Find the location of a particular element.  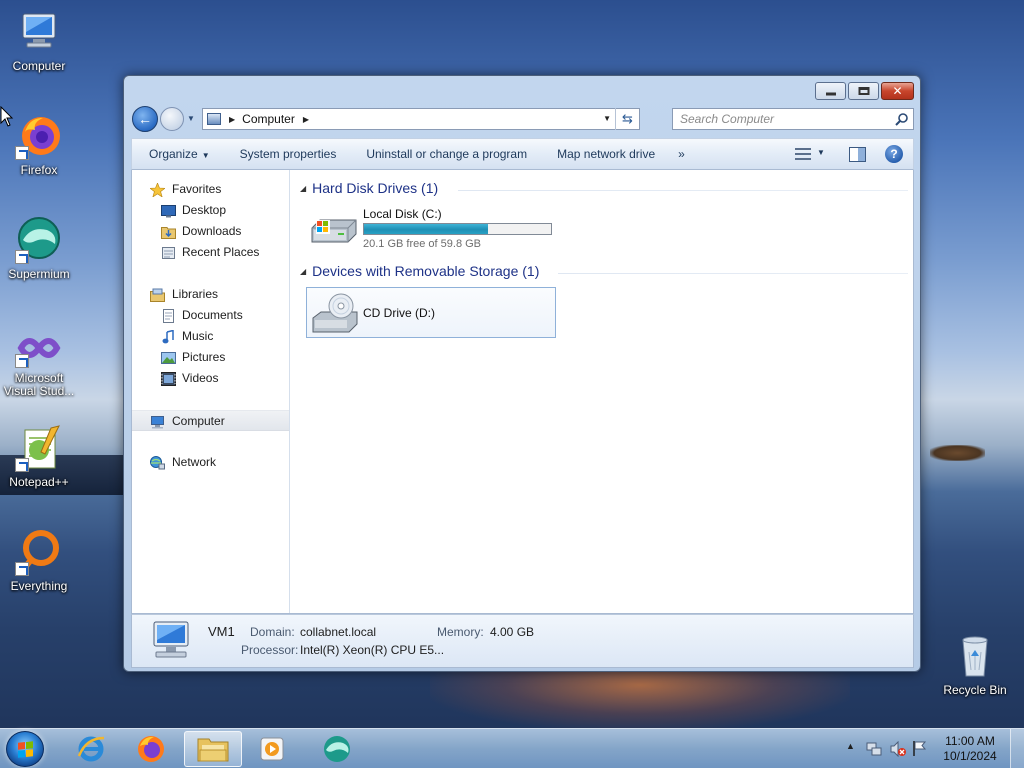

taskbar-windows-explorer is located at coordinates (213, 749).